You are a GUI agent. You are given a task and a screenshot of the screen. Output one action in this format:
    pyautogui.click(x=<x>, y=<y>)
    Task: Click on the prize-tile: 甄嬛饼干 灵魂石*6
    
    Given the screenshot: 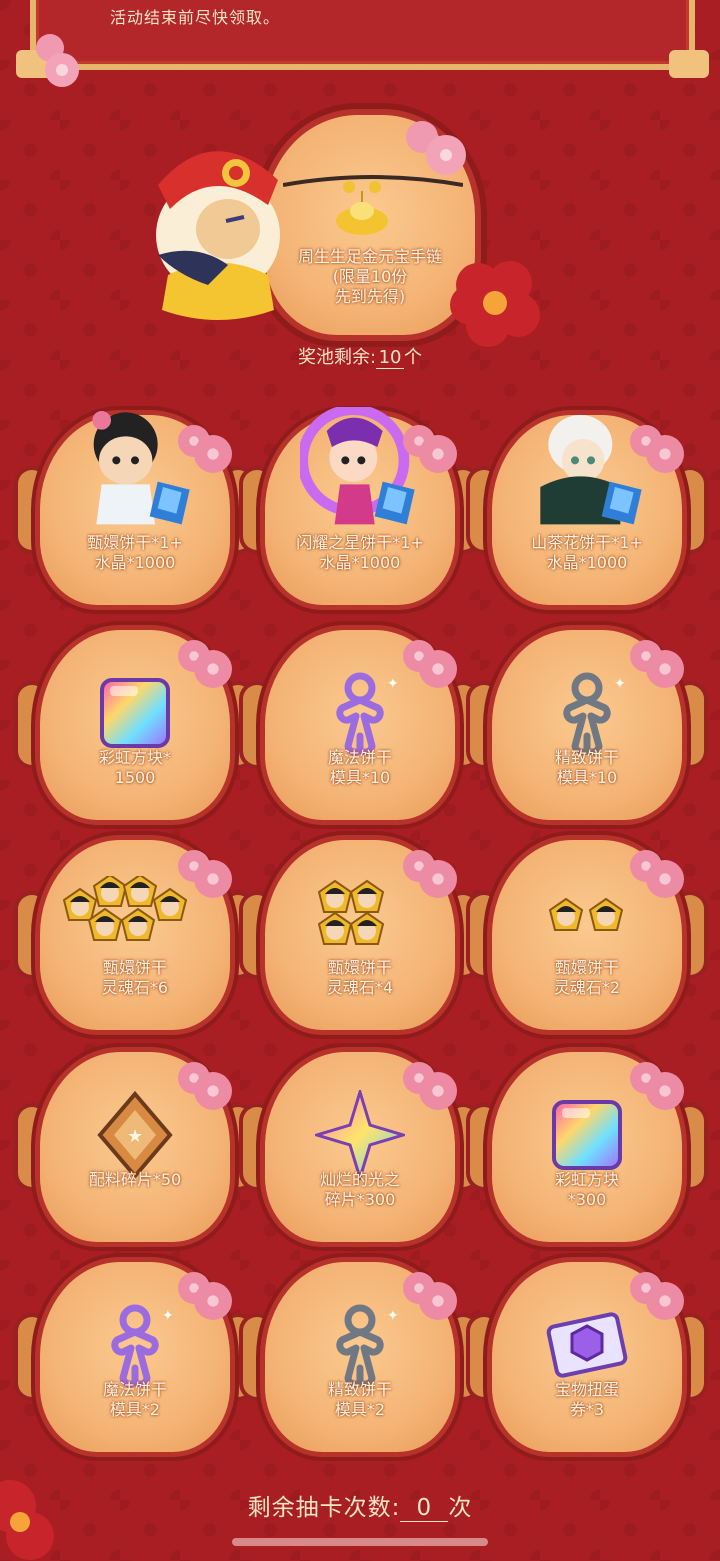 What is the action you would take?
    pyautogui.click(x=135, y=935)
    